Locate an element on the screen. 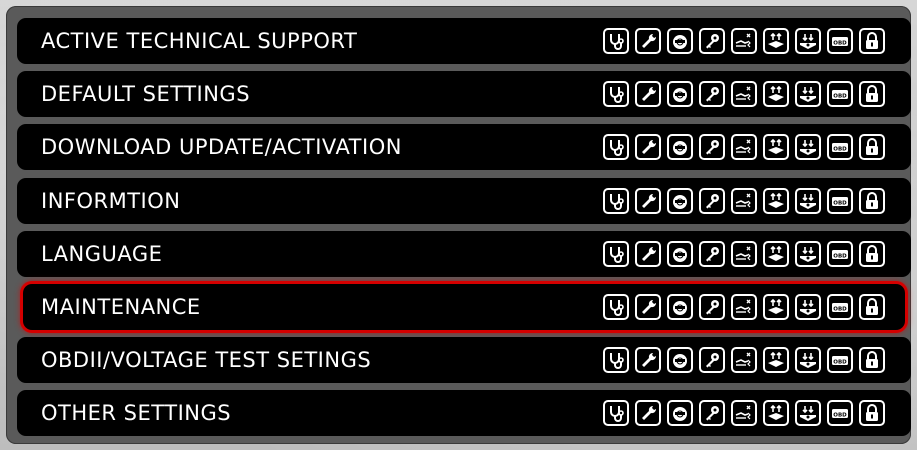 The image size is (917, 450). menu-item-label: MAINTENANCE is located at coordinates (121, 306).